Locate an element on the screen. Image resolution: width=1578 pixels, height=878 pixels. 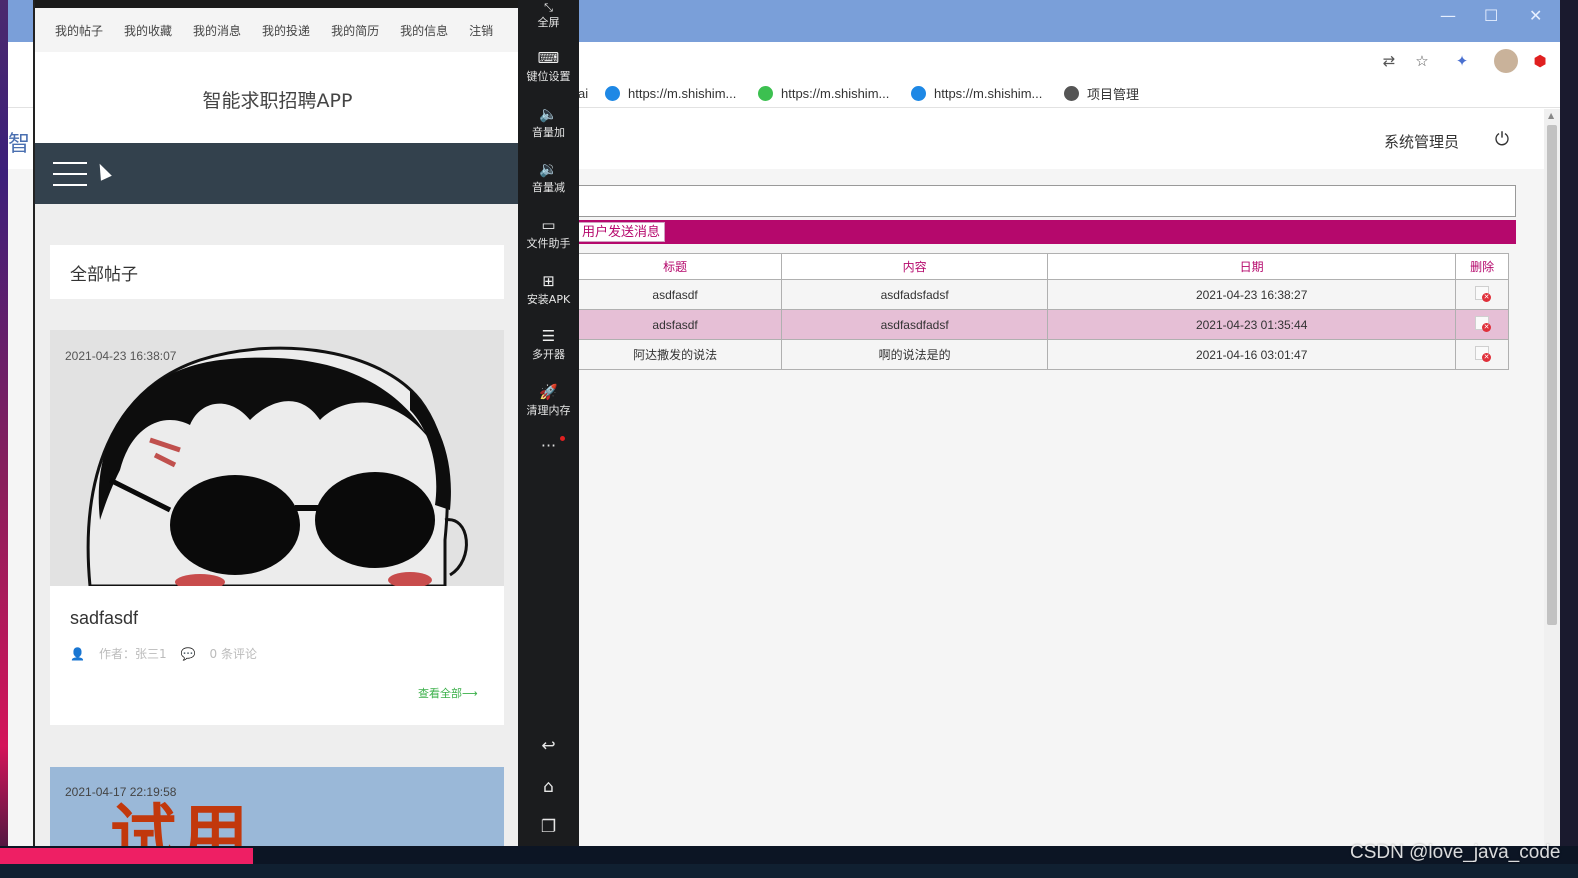
file-assistant-icon: ▭ is located at coordinates (548, 225).